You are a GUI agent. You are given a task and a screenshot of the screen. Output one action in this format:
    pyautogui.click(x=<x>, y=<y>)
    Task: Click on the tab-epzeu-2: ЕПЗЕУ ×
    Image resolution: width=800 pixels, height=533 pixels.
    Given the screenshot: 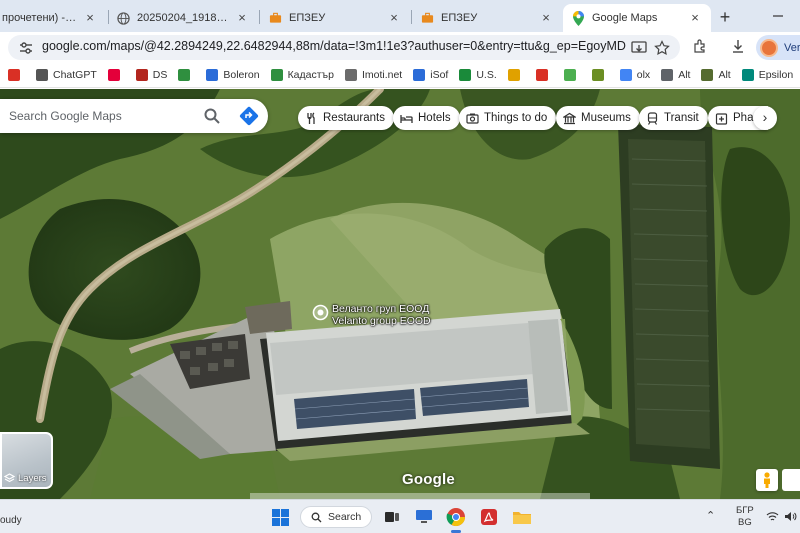 What is the action you would take?
    pyautogui.click(x=487, y=18)
    